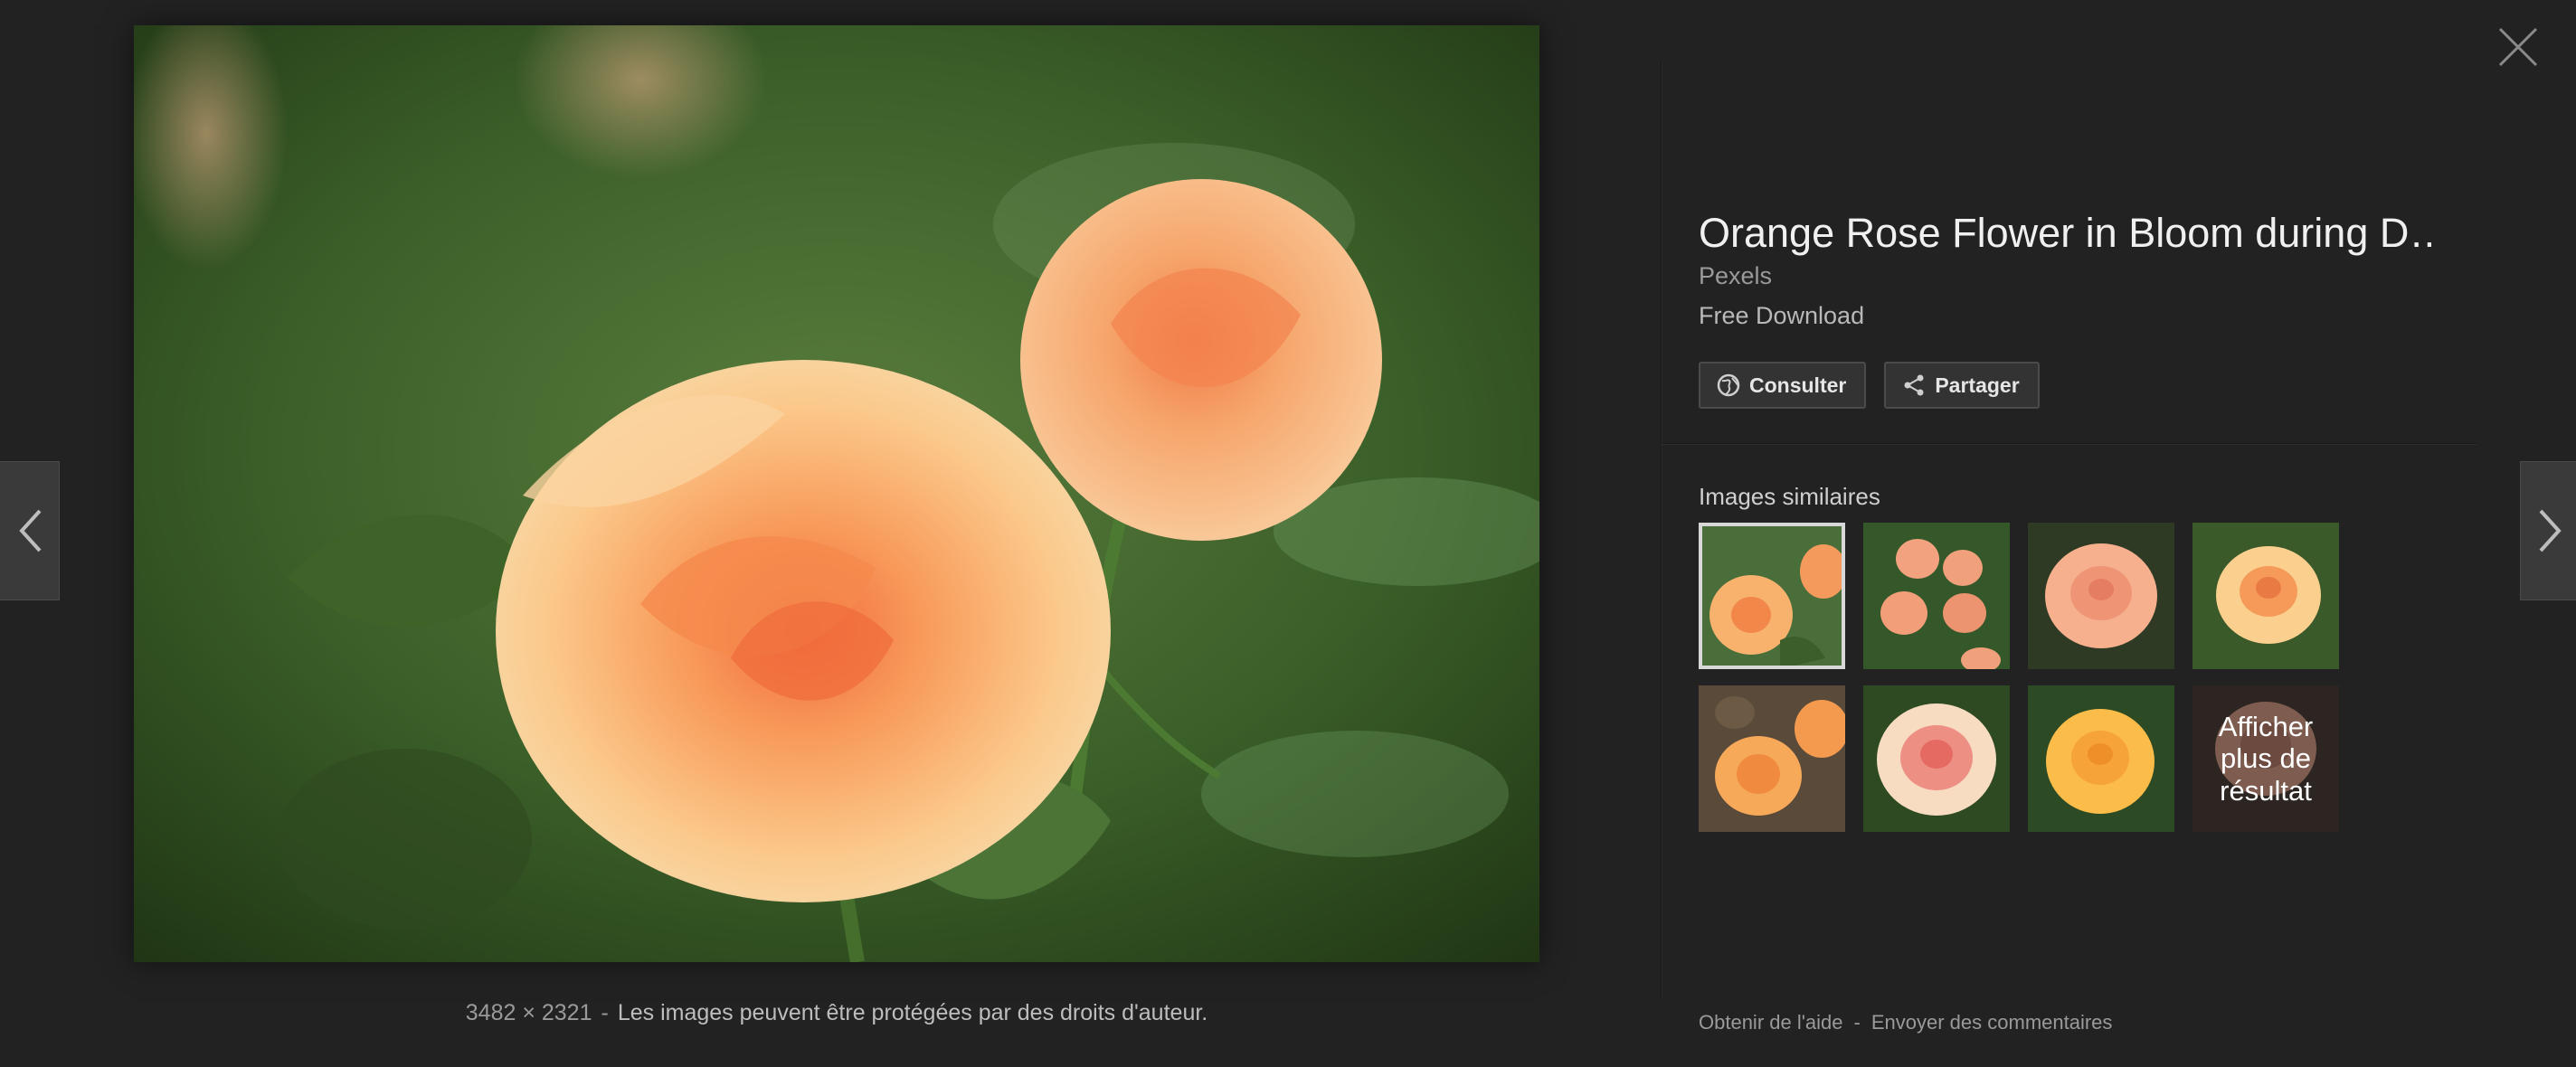 This screenshot has height=1067, width=2576. I want to click on globe-icon, so click(1728, 385).